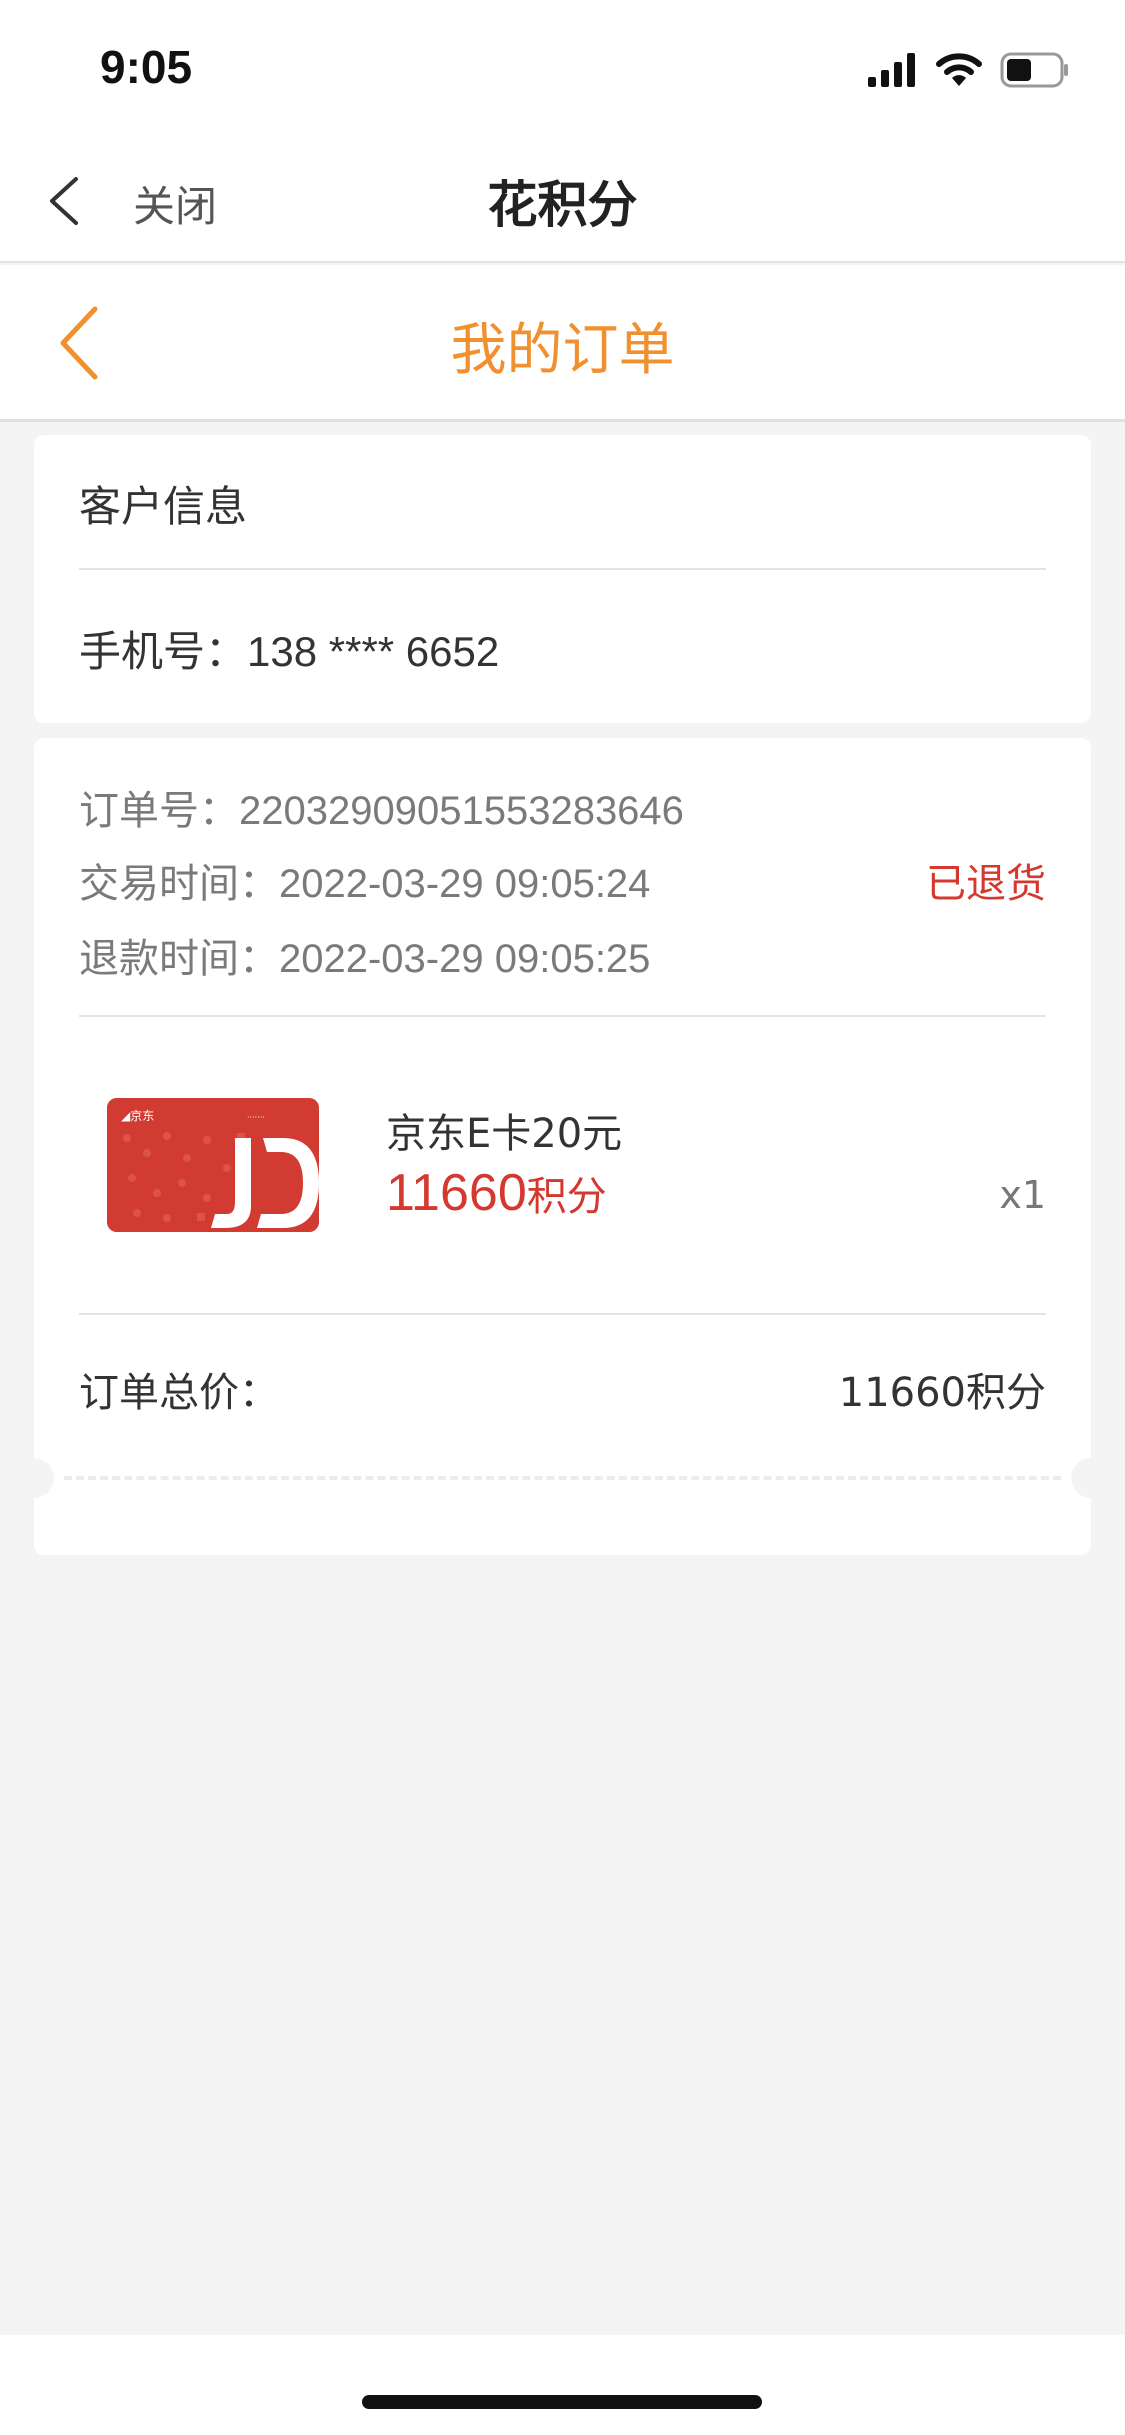 This screenshot has width=1125, height=2435. I want to click on customer-info-card: 客户信息 手机号：138 **** 6652, so click(562, 579).